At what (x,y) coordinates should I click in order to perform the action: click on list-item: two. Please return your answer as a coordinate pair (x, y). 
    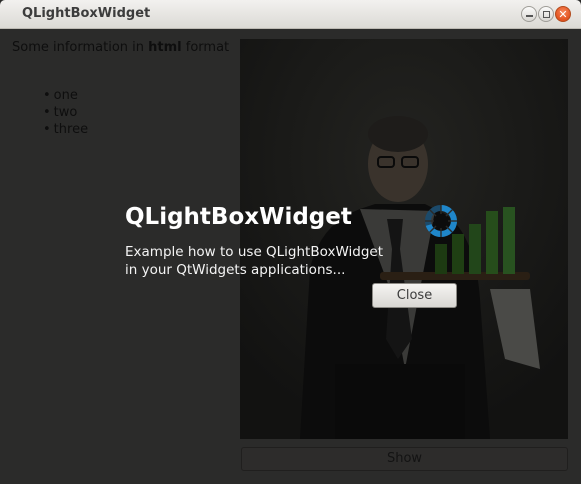
    Looking at the image, I should click on (65, 112).